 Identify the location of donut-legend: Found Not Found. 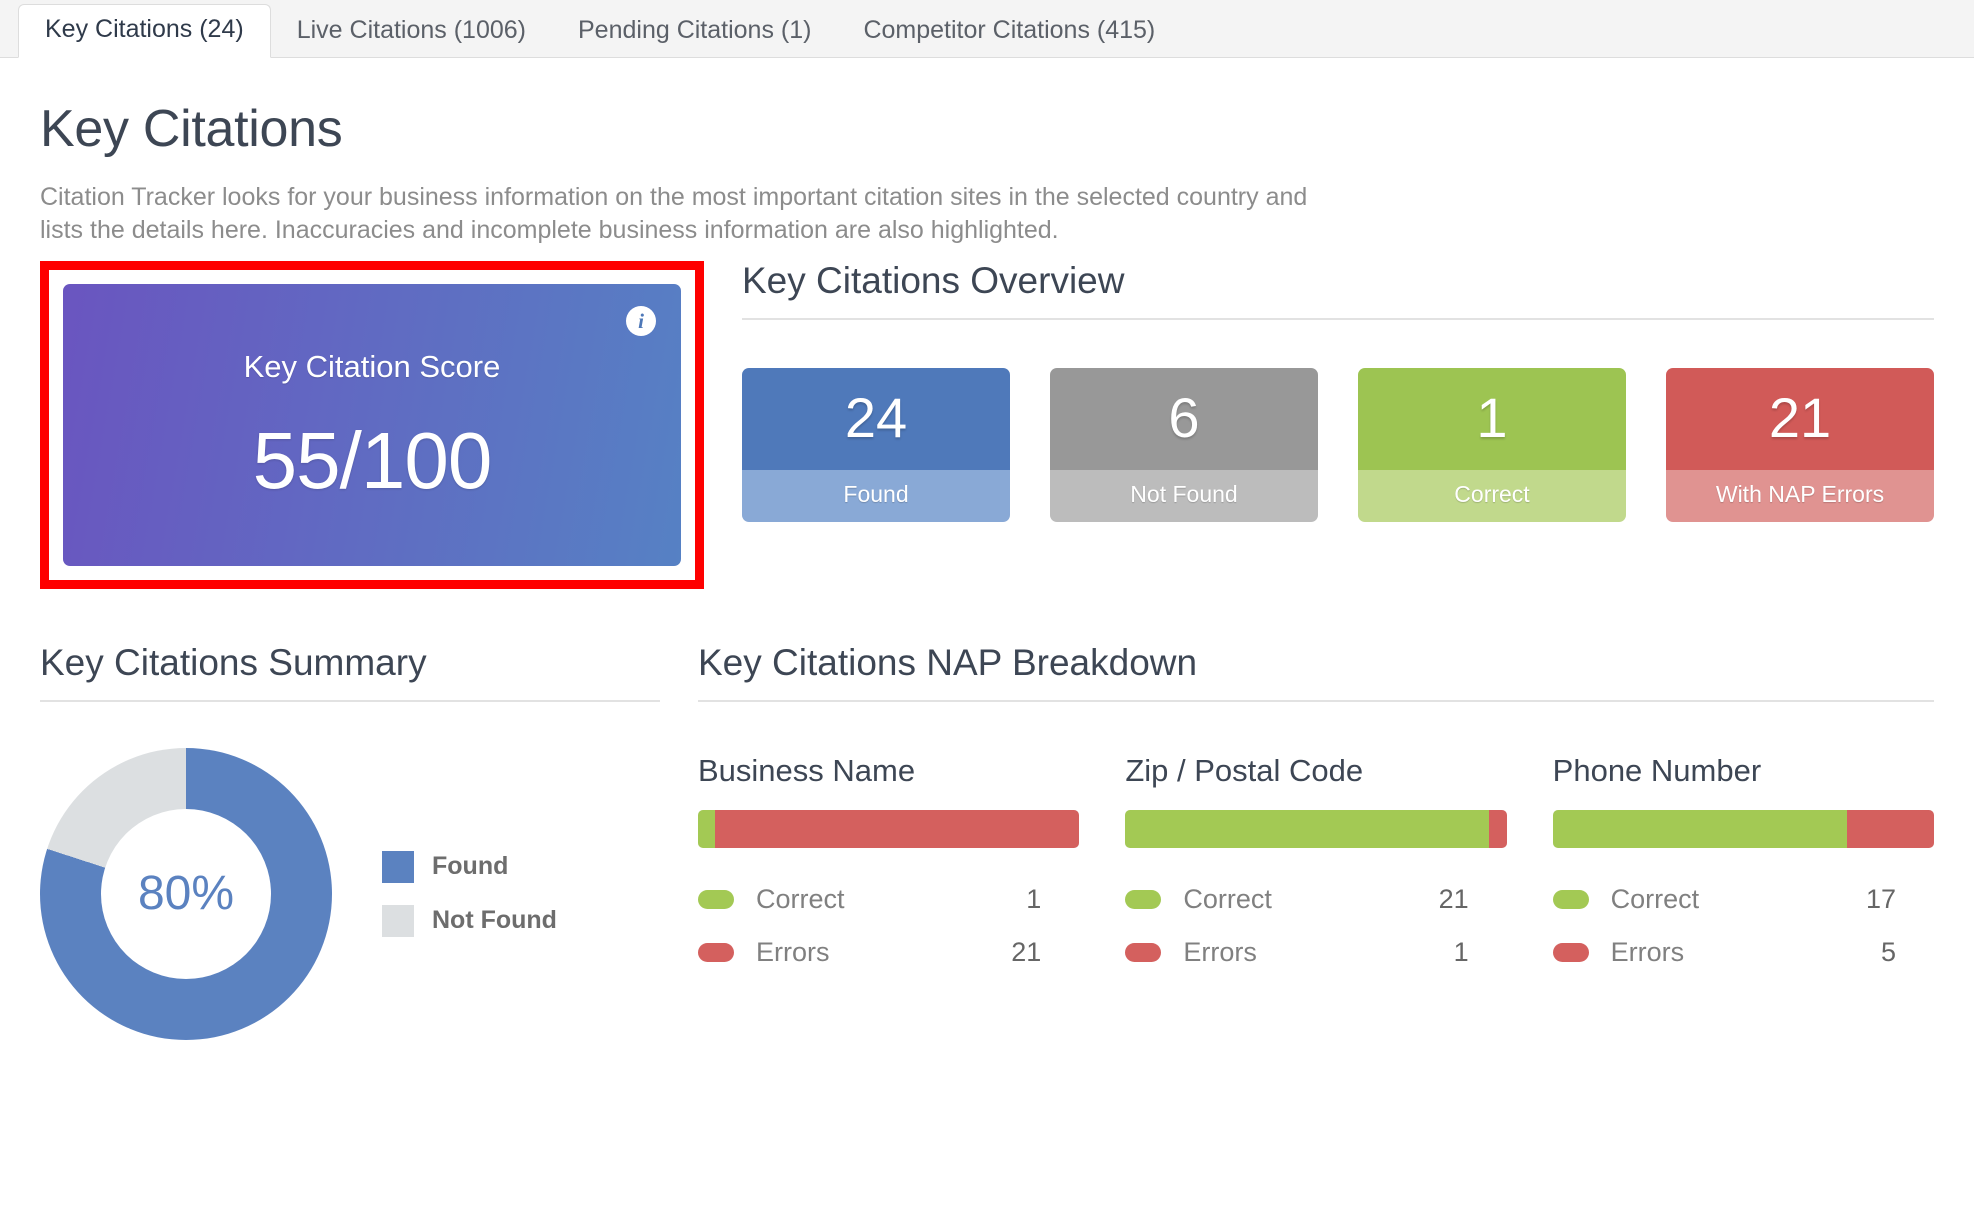
(469, 893).